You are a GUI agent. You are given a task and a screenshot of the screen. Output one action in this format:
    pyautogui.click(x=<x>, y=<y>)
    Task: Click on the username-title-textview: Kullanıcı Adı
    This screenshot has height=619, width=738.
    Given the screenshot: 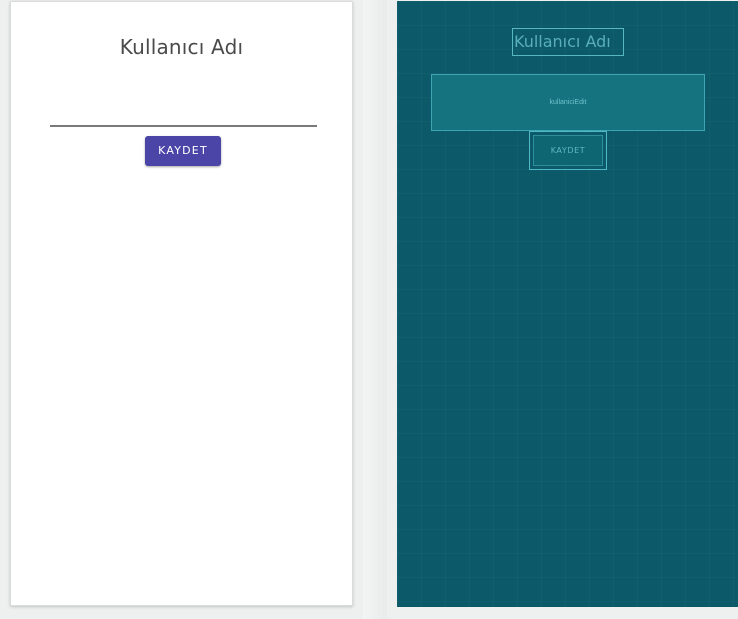 What is the action you would take?
    pyautogui.click(x=181, y=47)
    